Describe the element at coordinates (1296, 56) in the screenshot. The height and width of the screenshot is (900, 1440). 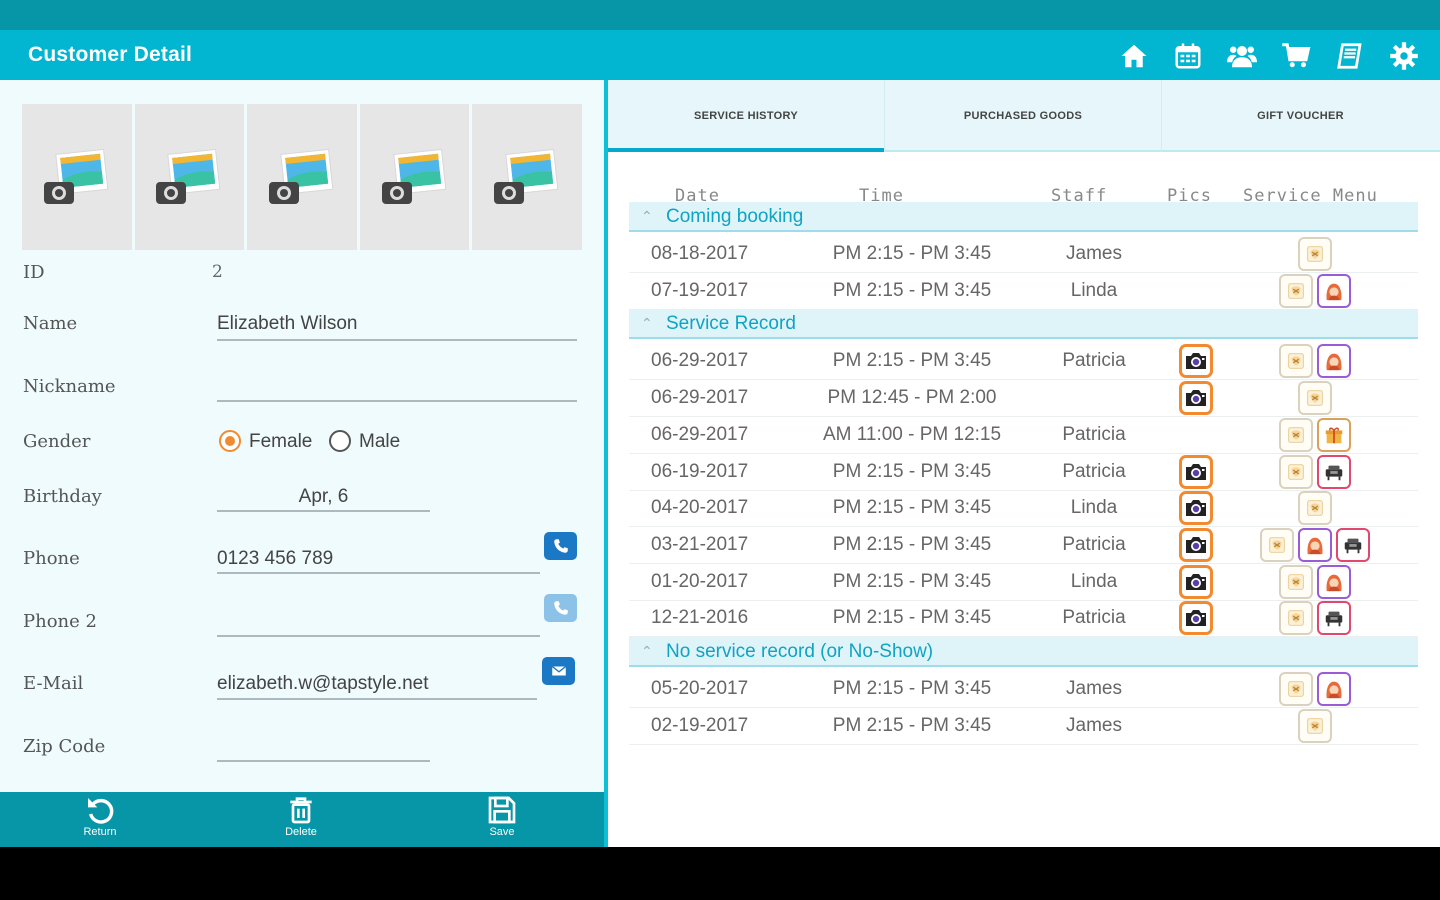
I see `cart-icon` at that location.